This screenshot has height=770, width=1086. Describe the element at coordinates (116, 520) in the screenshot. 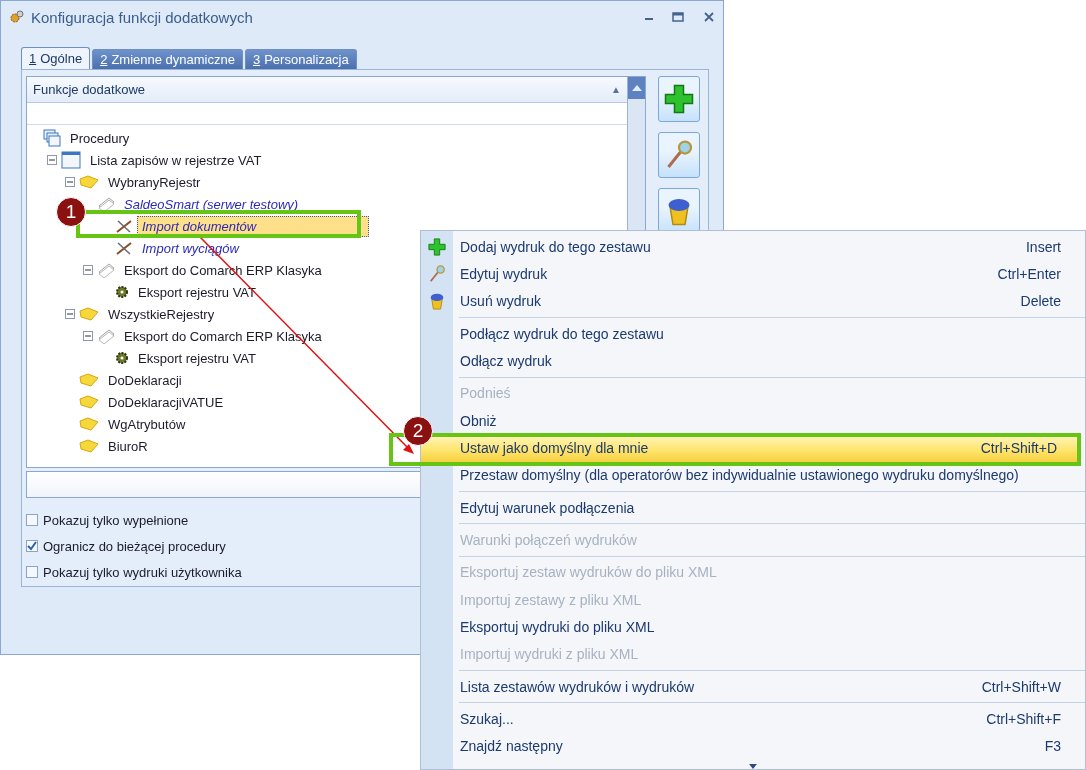

I see `checkbox-label: Pokazuj tylko wypełnione` at that location.